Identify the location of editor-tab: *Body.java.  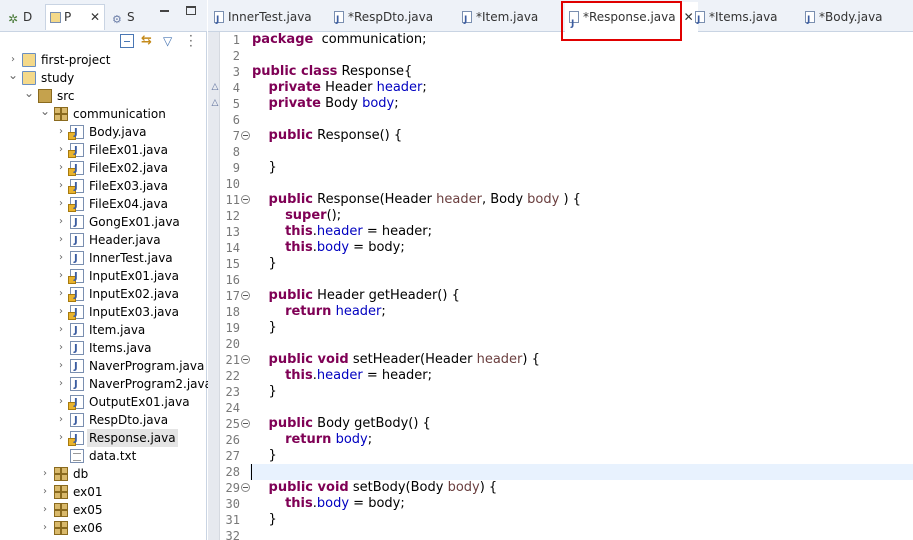
(844, 18).